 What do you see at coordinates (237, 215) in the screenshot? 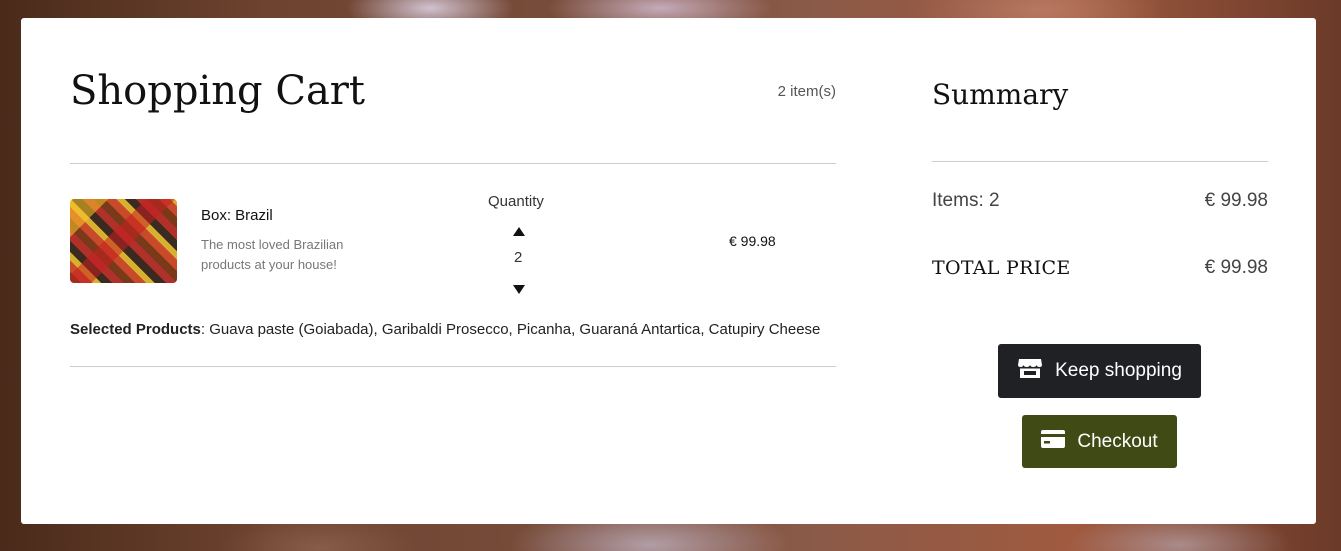
I see `product-name: Box: Brazil` at bounding box center [237, 215].